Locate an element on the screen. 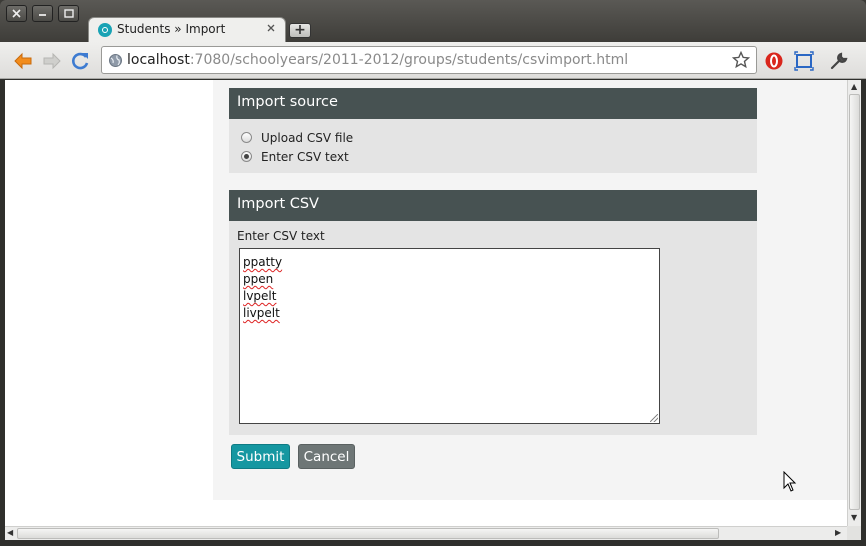 Image resolution: width=866 pixels, height=546 pixels. back-arrow-icon is located at coordinates (23, 61).